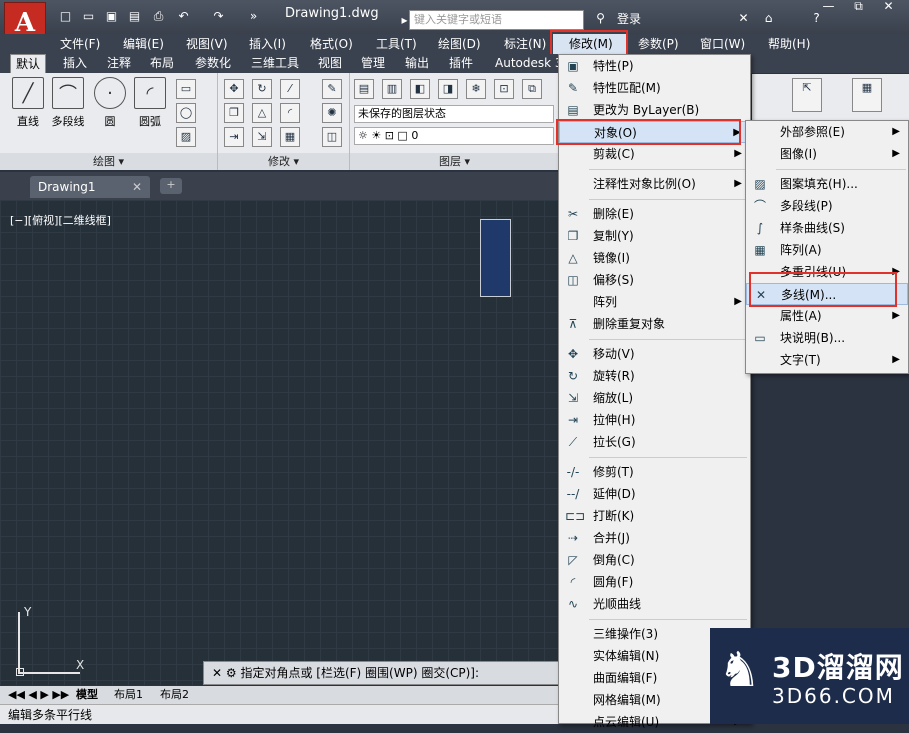 Image resolution: width=909 pixels, height=733 pixels. What do you see at coordinates (262, 89) in the screenshot?
I see `rotate-icon: ↻` at bounding box center [262, 89].